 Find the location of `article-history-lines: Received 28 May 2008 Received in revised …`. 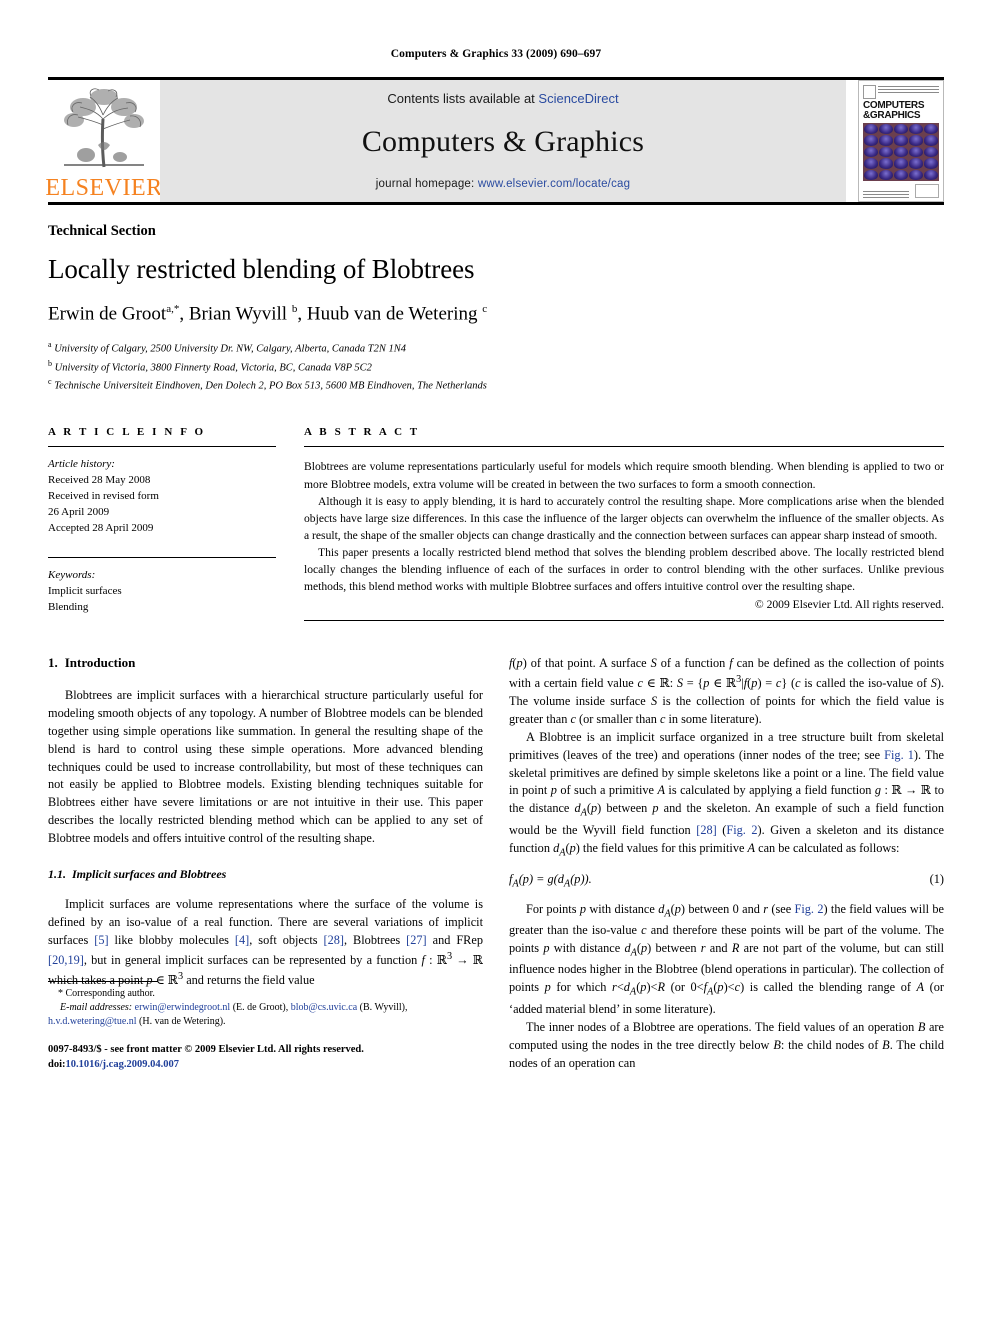

article-history-lines: Received 28 May 2008 Received in revised … is located at coordinates (162, 505).